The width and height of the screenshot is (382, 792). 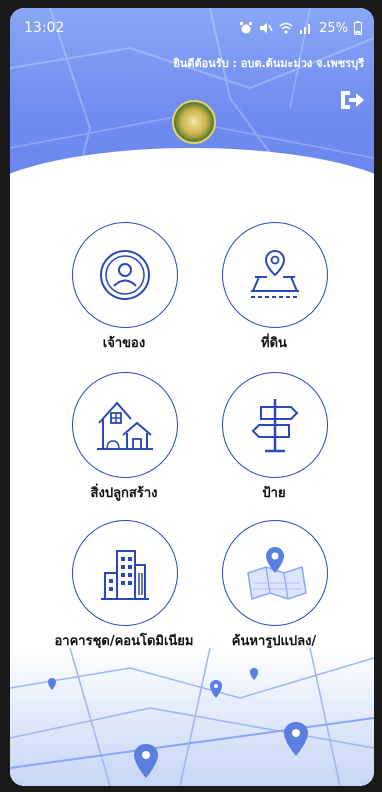 What do you see at coordinates (124, 343) in the screenshot?
I see `owner-label: เจ้าของ` at bounding box center [124, 343].